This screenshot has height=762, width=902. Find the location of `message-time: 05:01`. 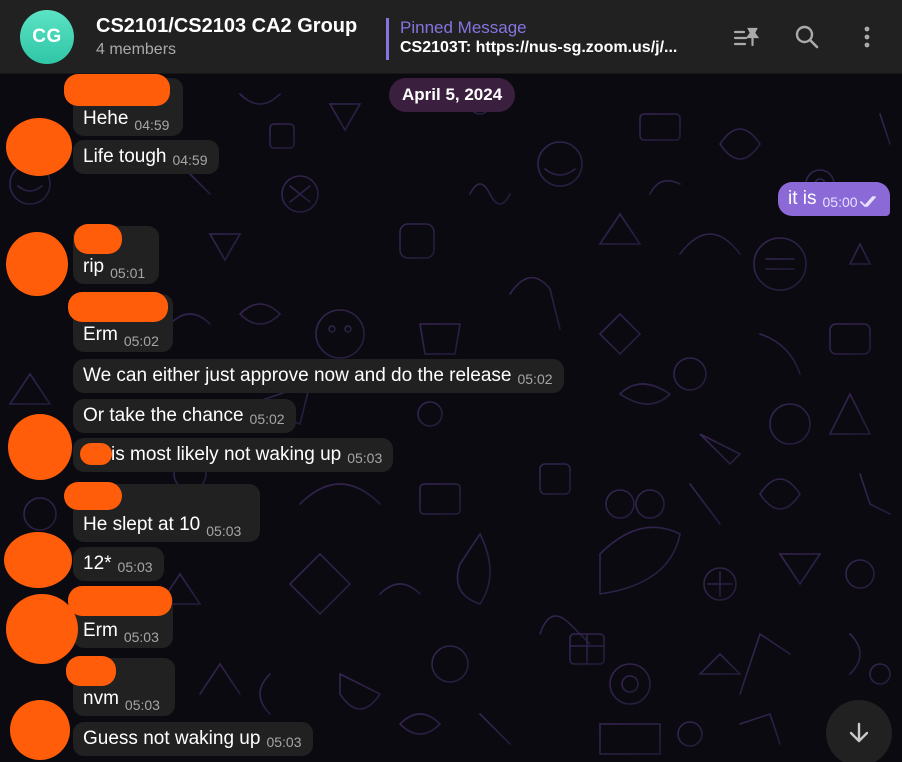

message-time: 05:01 is located at coordinates (128, 273).